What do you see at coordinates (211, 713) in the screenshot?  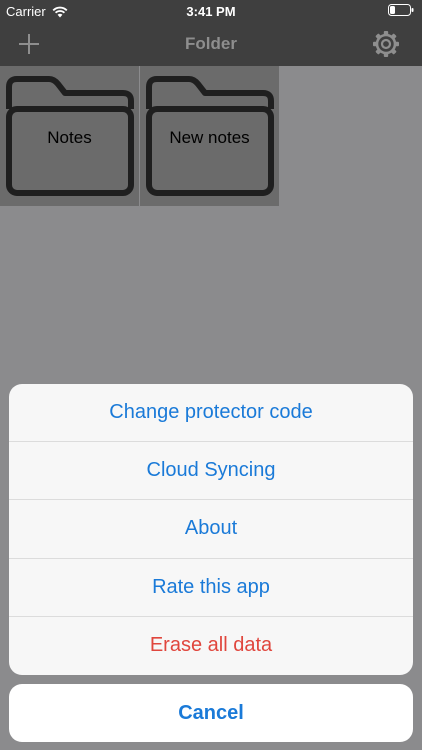 I see `cancel-button: Cancel` at bounding box center [211, 713].